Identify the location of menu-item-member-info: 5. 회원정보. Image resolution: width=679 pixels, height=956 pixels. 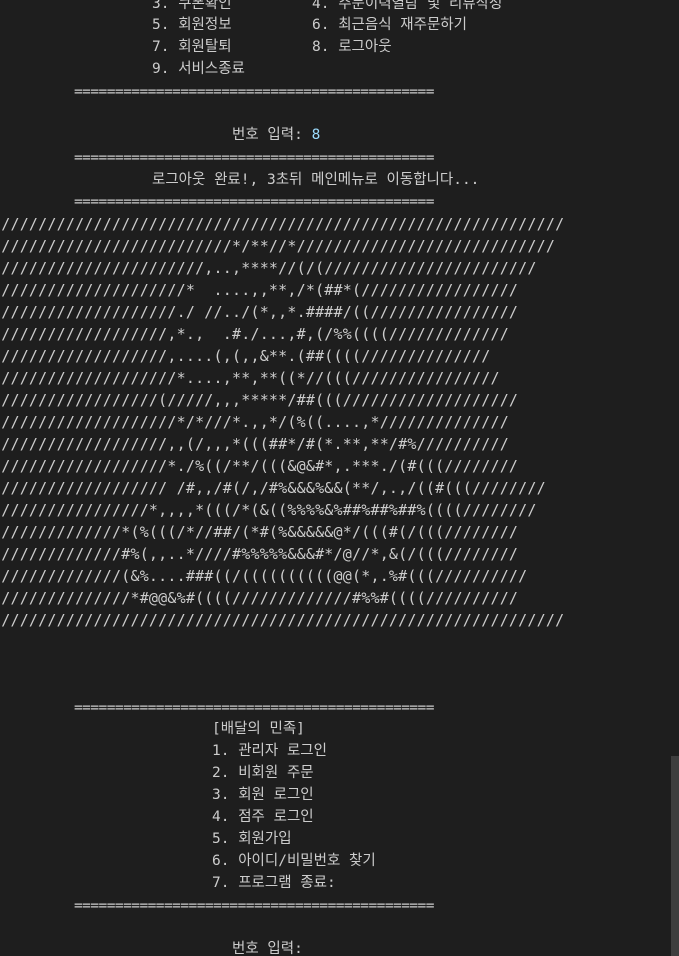
(192, 25).